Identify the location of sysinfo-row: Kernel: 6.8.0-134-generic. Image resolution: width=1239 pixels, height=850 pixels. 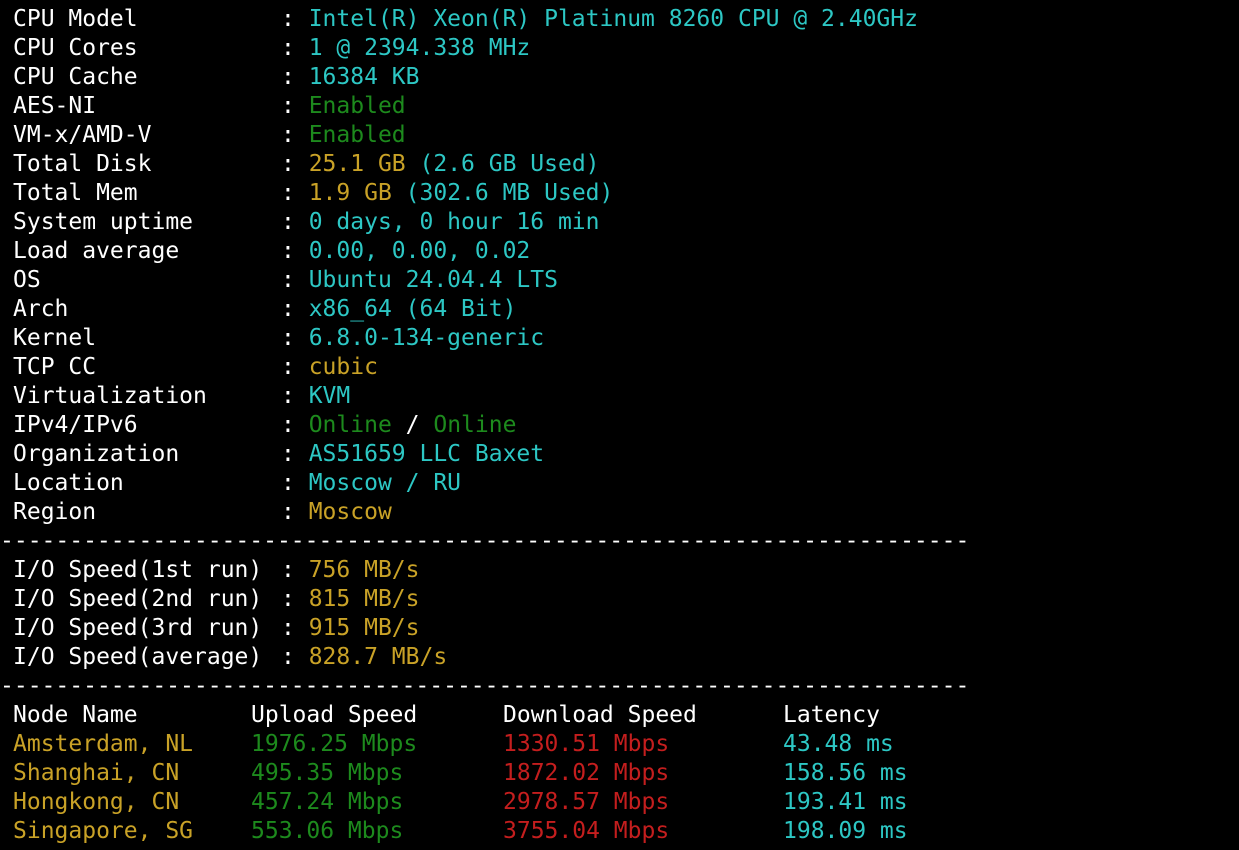
(626, 338).